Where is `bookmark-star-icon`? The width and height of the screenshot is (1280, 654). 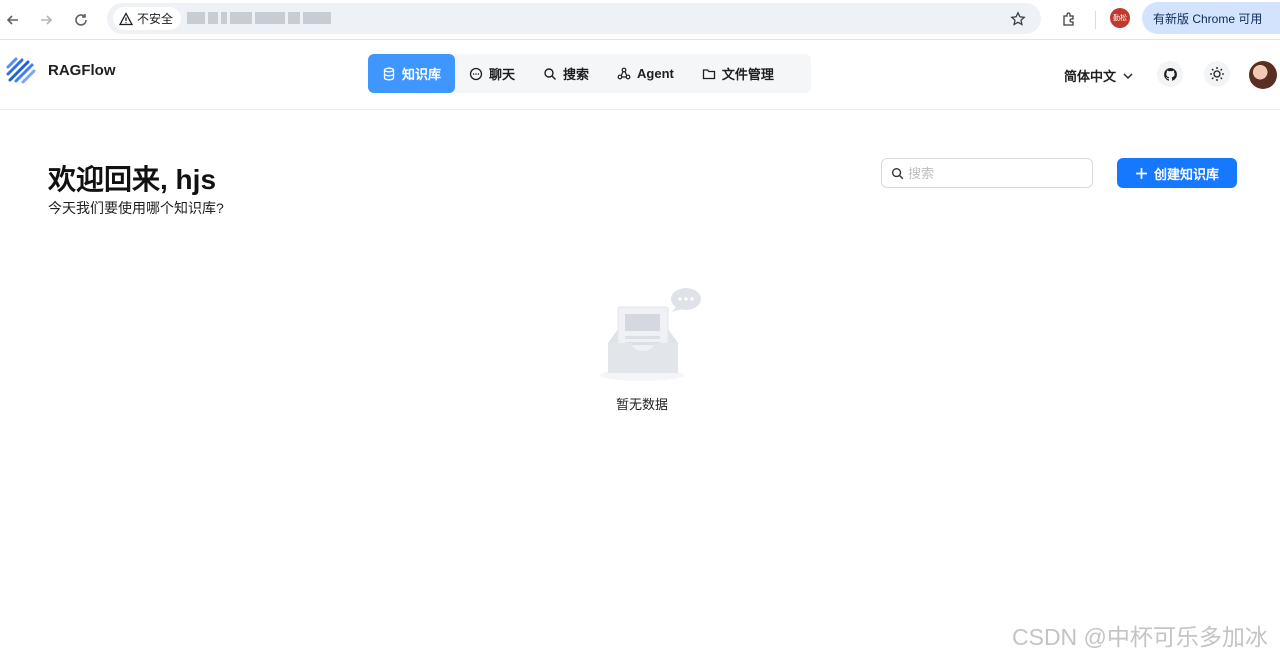 bookmark-star-icon is located at coordinates (1018, 19).